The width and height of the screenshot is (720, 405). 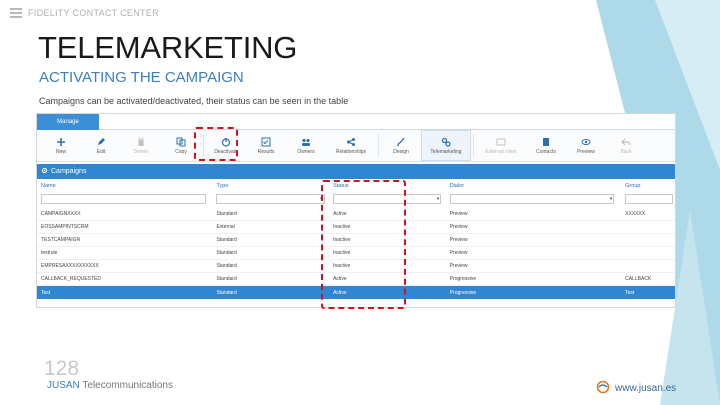 I want to click on preview-button: Preview, so click(x=586, y=145).